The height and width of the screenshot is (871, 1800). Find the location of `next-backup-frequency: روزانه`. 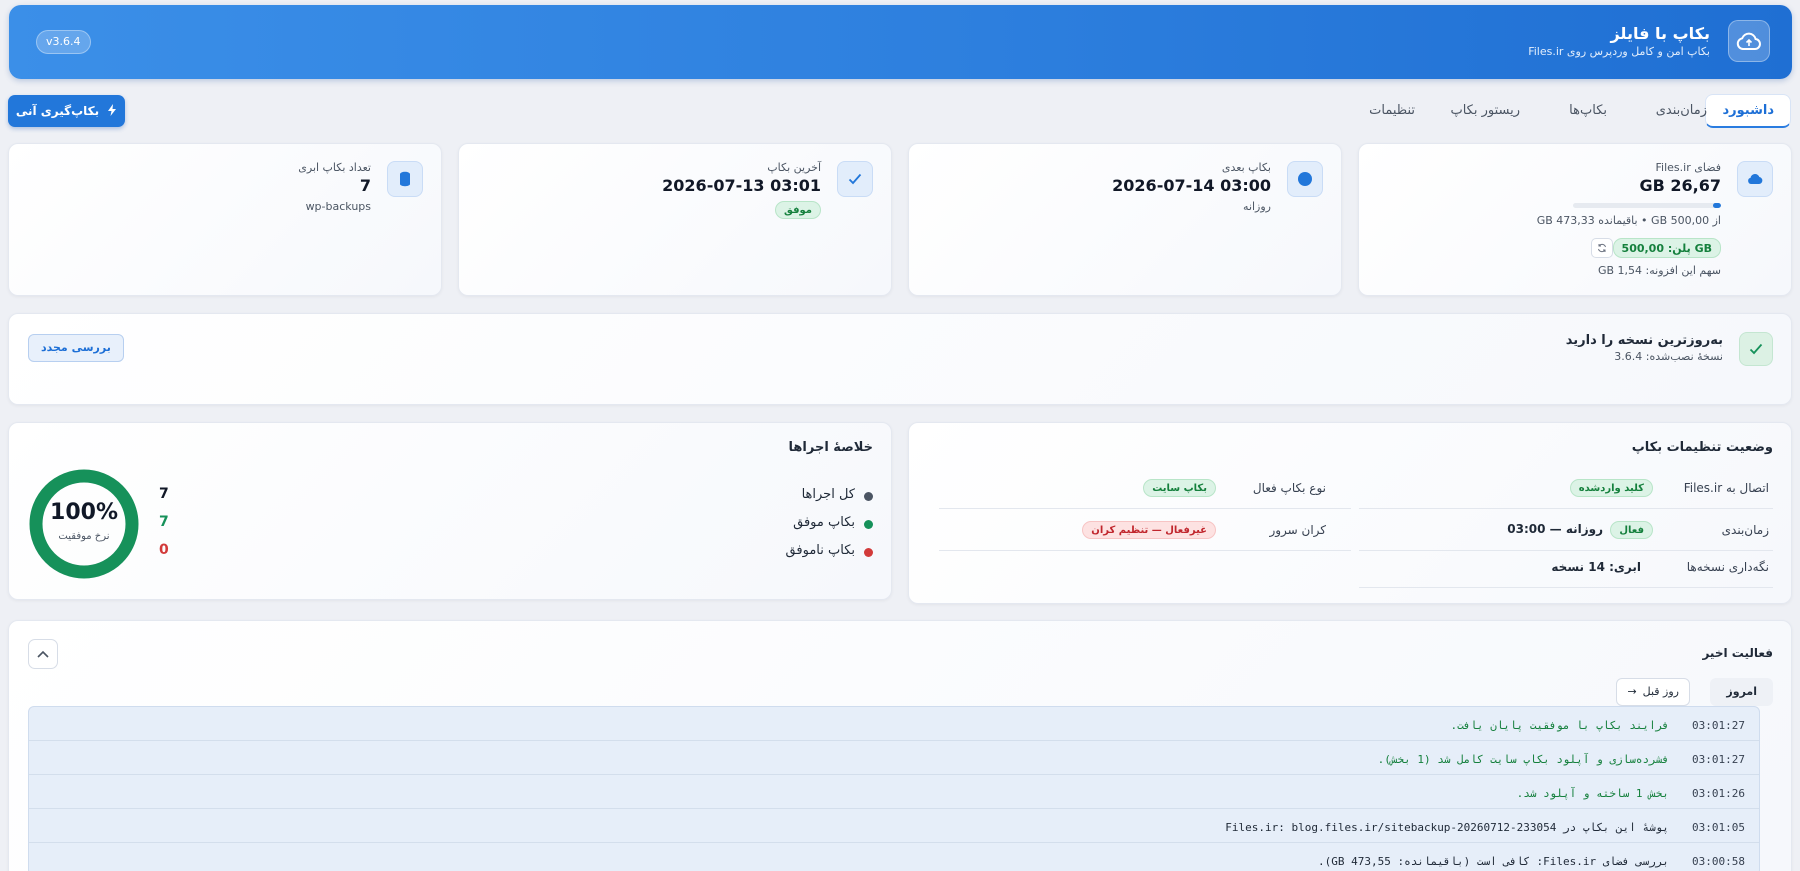

next-backup-frequency: روزانه is located at coordinates (1257, 206).